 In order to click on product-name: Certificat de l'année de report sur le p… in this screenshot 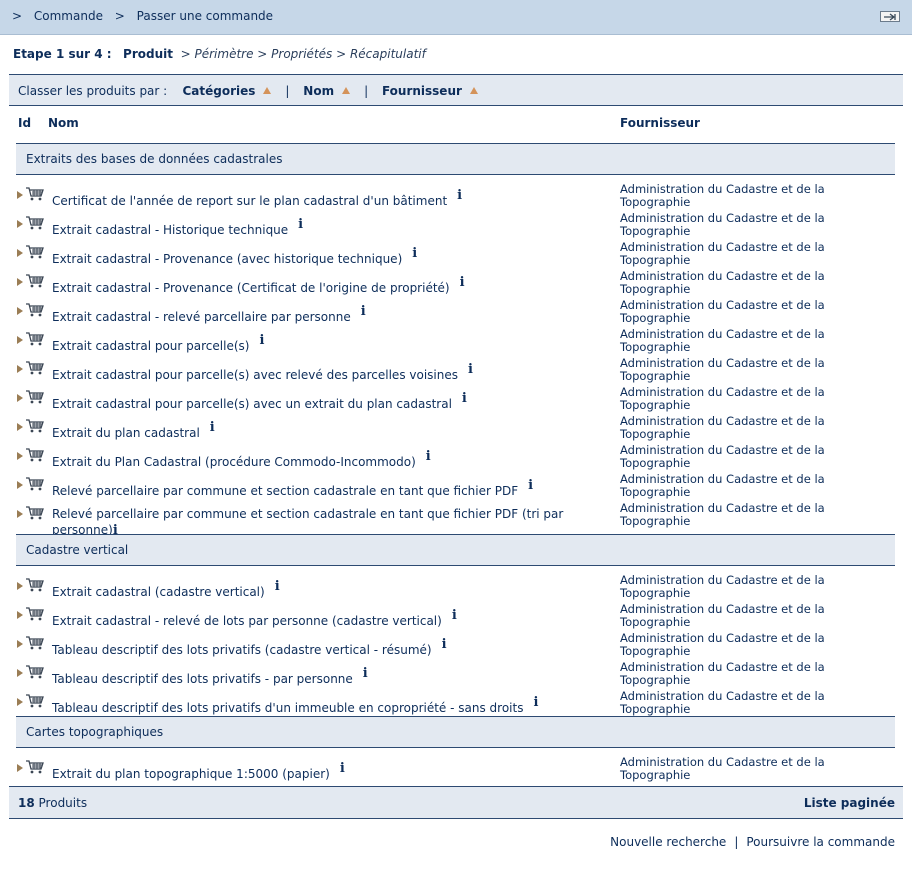, I will do `click(249, 201)`.